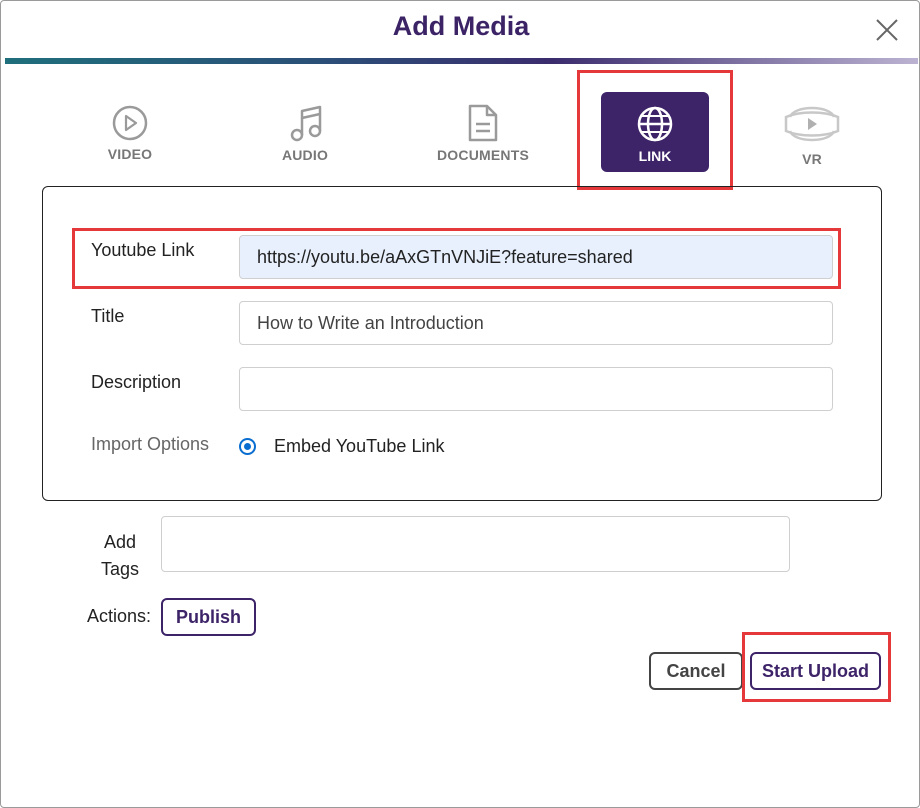 Image resolution: width=920 pixels, height=808 pixels. I want to click on publish-button: Publish, so click(208, 617).